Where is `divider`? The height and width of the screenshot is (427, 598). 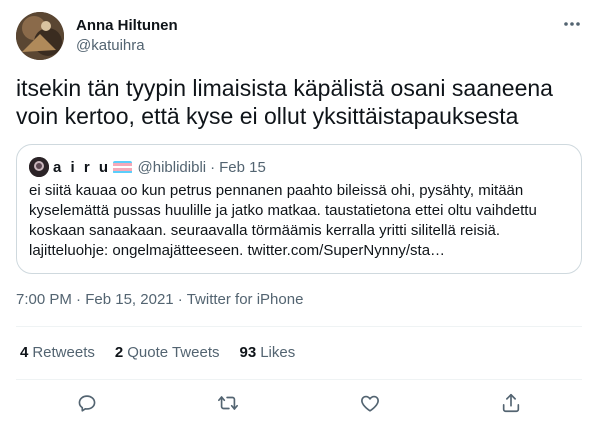 divider is located at coordinates (299, 326).